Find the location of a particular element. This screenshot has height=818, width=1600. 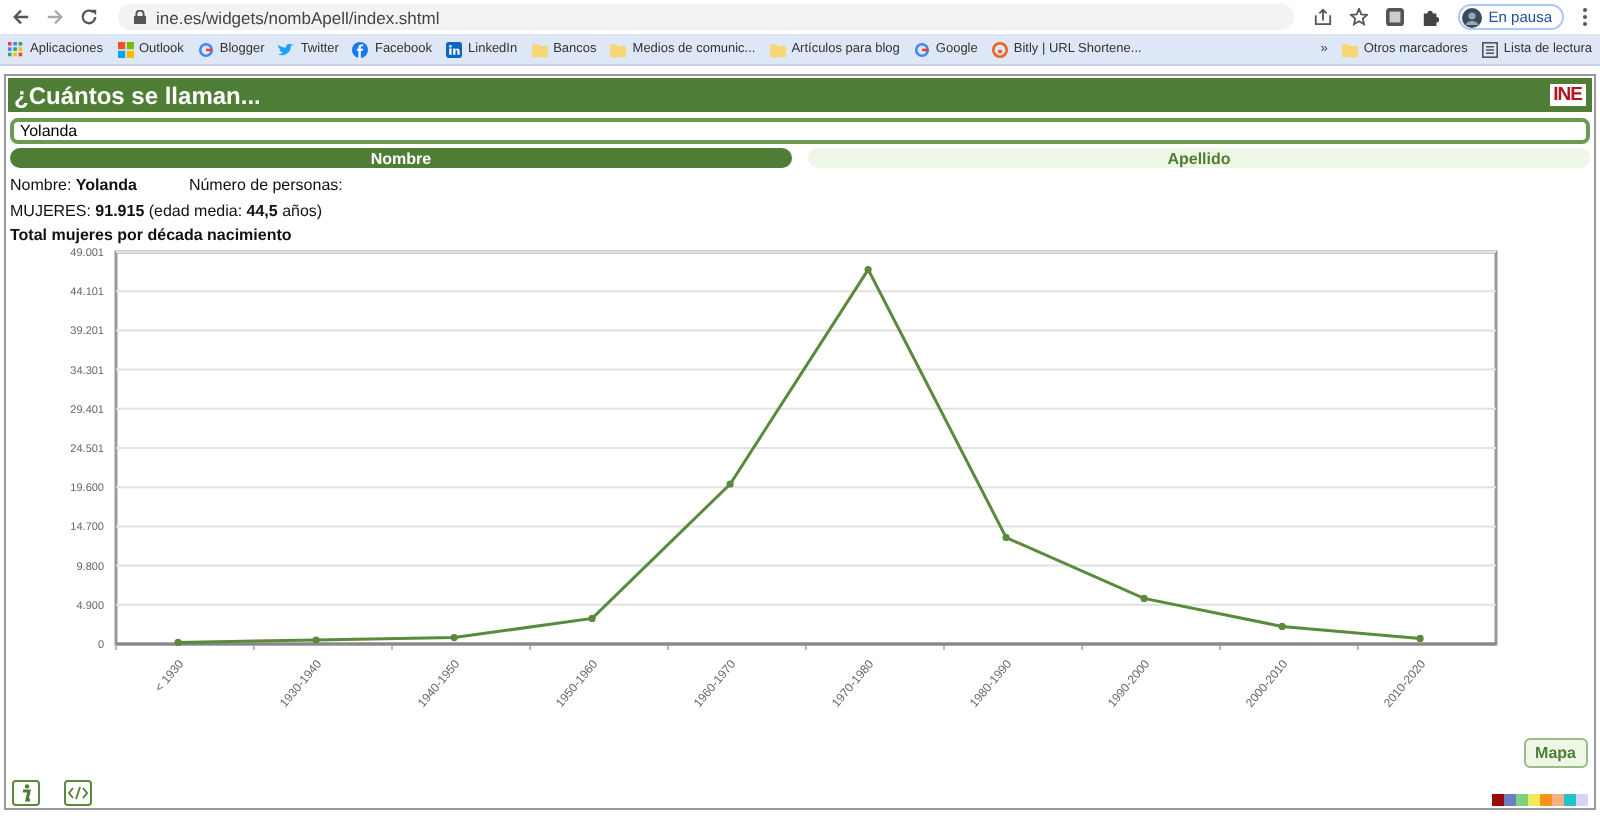

more-menu-icon is located at coordinates (1585, 17).